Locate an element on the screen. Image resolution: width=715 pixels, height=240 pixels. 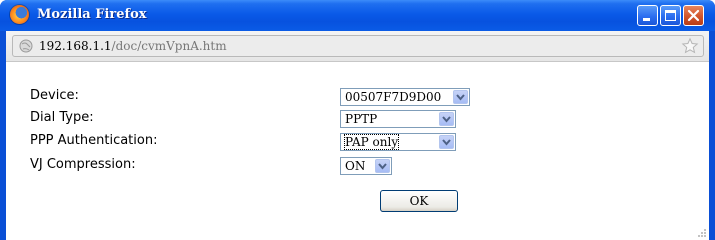
vj-compression-label: VJ Compression: is located at coordinates (83, 164).